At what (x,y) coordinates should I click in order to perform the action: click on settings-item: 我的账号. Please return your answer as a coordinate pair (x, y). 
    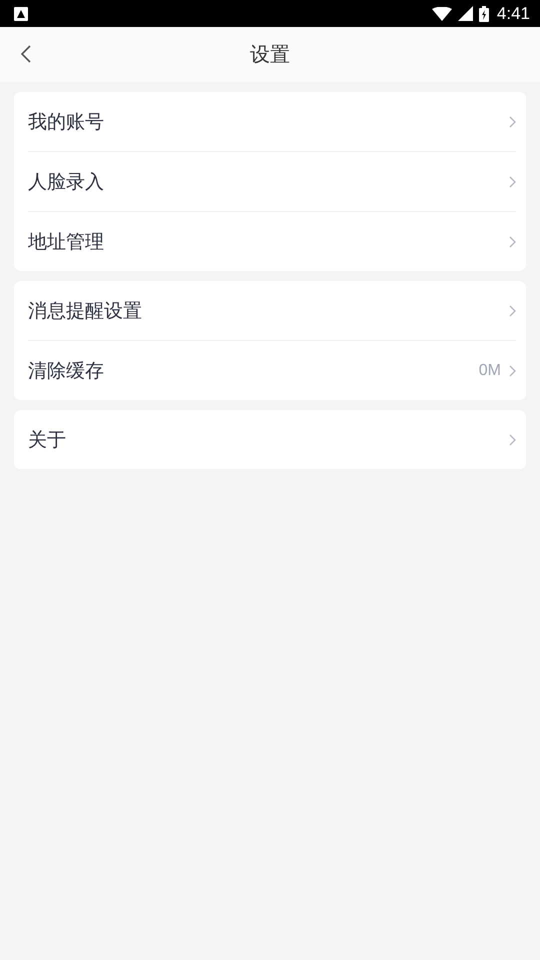
    Looking at the image, I should click on (272, 121).